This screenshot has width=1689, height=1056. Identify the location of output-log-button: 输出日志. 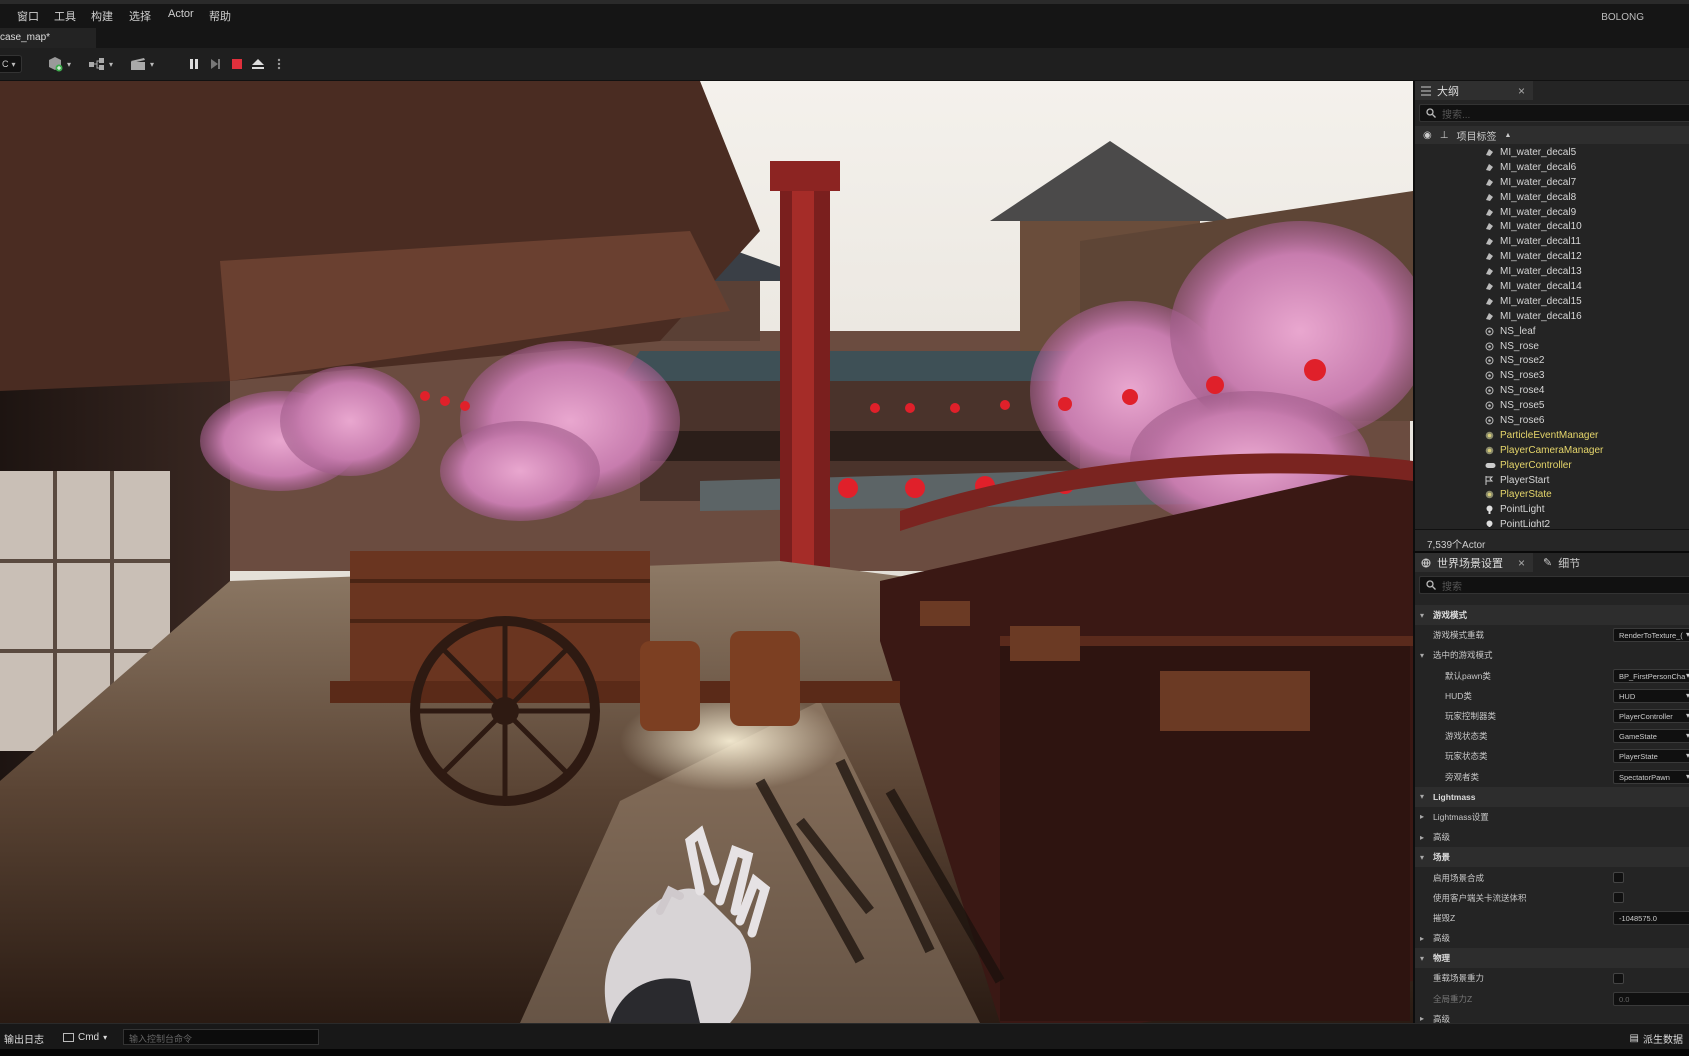
(24, 1038).